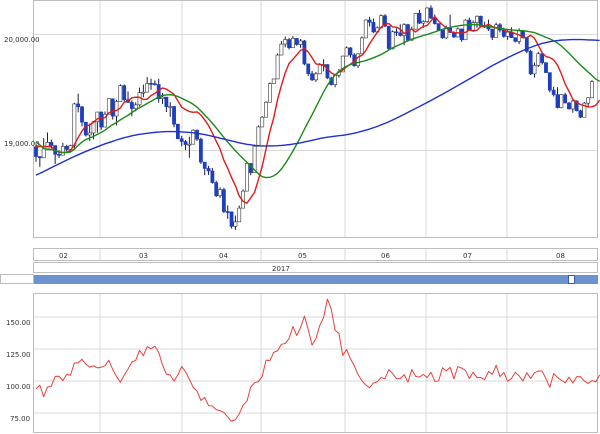 The height and width of the screenshot is (434, 600). Describe the element at coordinates (20, 419) in the screenshot. I see `oscillator-y-tick-label: 75.00` at that location.